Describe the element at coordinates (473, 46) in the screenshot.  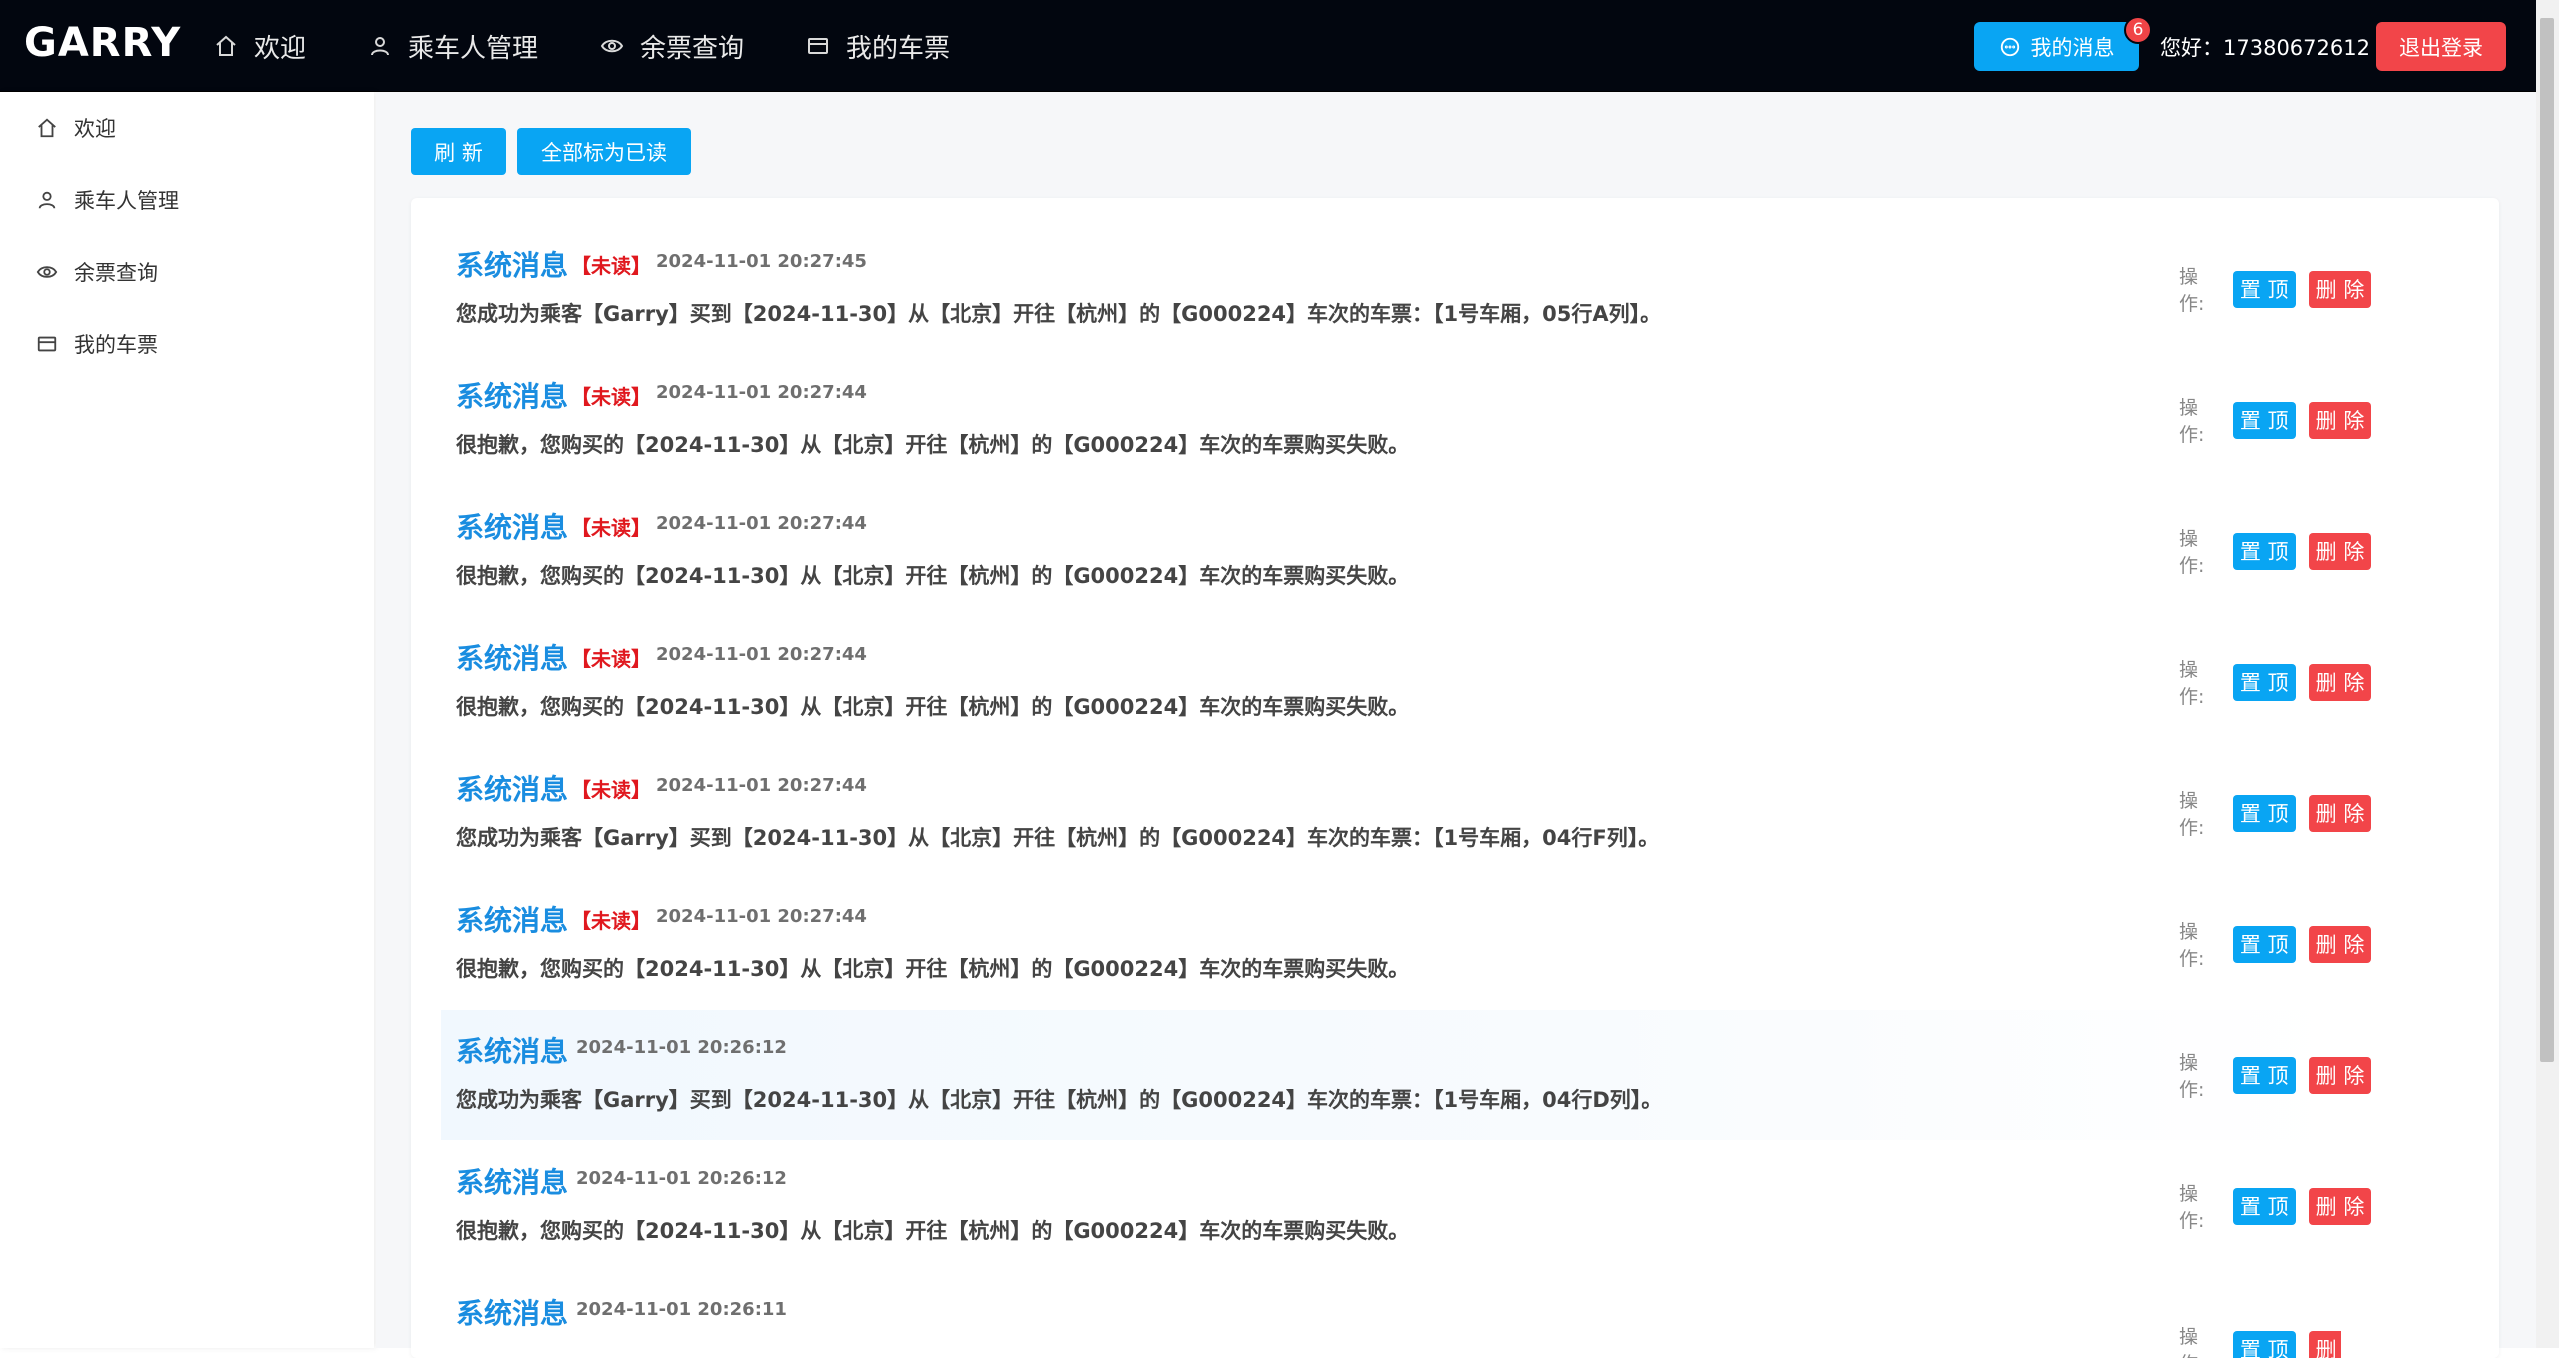
I see `topnav-label: 乘车人管理` at that location.